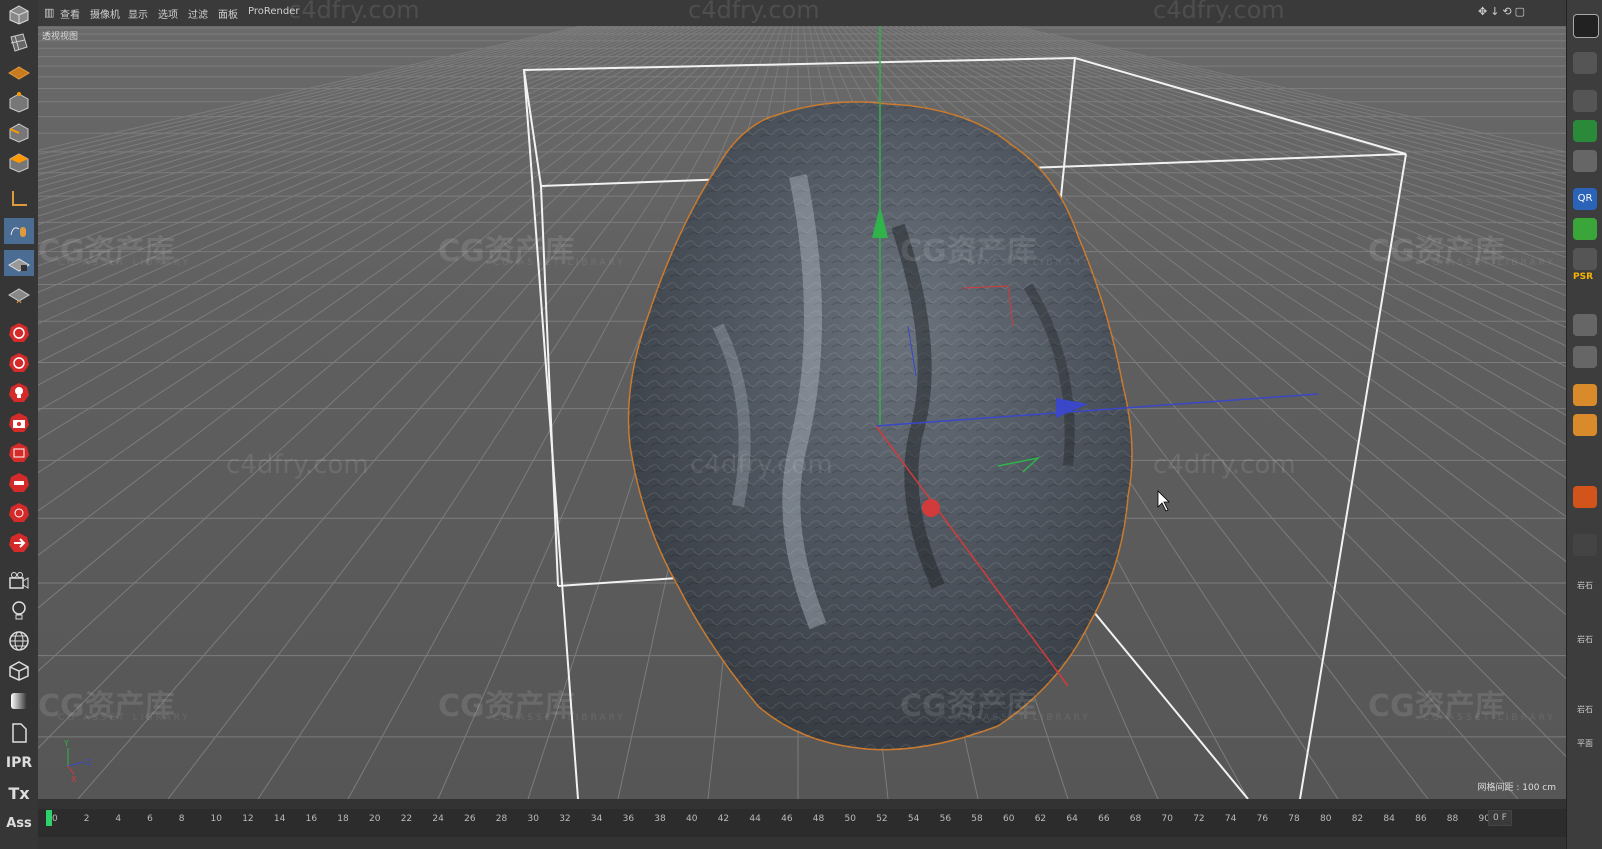  Describe the element at coordinates (19, 103) in the screenshot. I see `cube-points-icon` at that location.